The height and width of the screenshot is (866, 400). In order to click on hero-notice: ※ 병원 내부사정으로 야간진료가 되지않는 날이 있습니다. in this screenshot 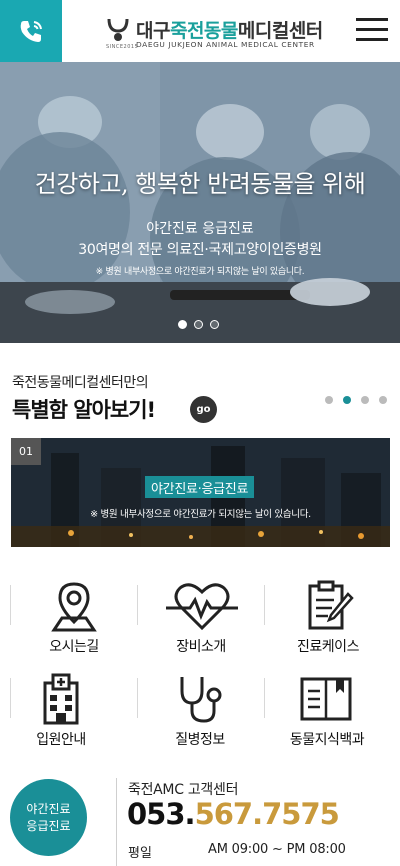, I will do `click(200, 272)`.